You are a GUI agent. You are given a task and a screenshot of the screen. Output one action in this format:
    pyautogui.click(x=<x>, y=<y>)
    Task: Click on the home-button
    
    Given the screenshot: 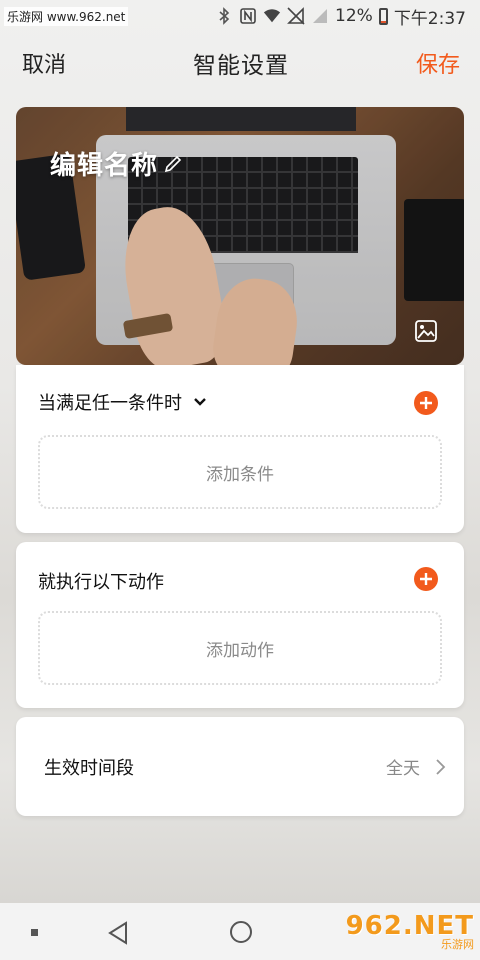 What is the action you would take?
    pyautogui.click(x=241, y=932)
    